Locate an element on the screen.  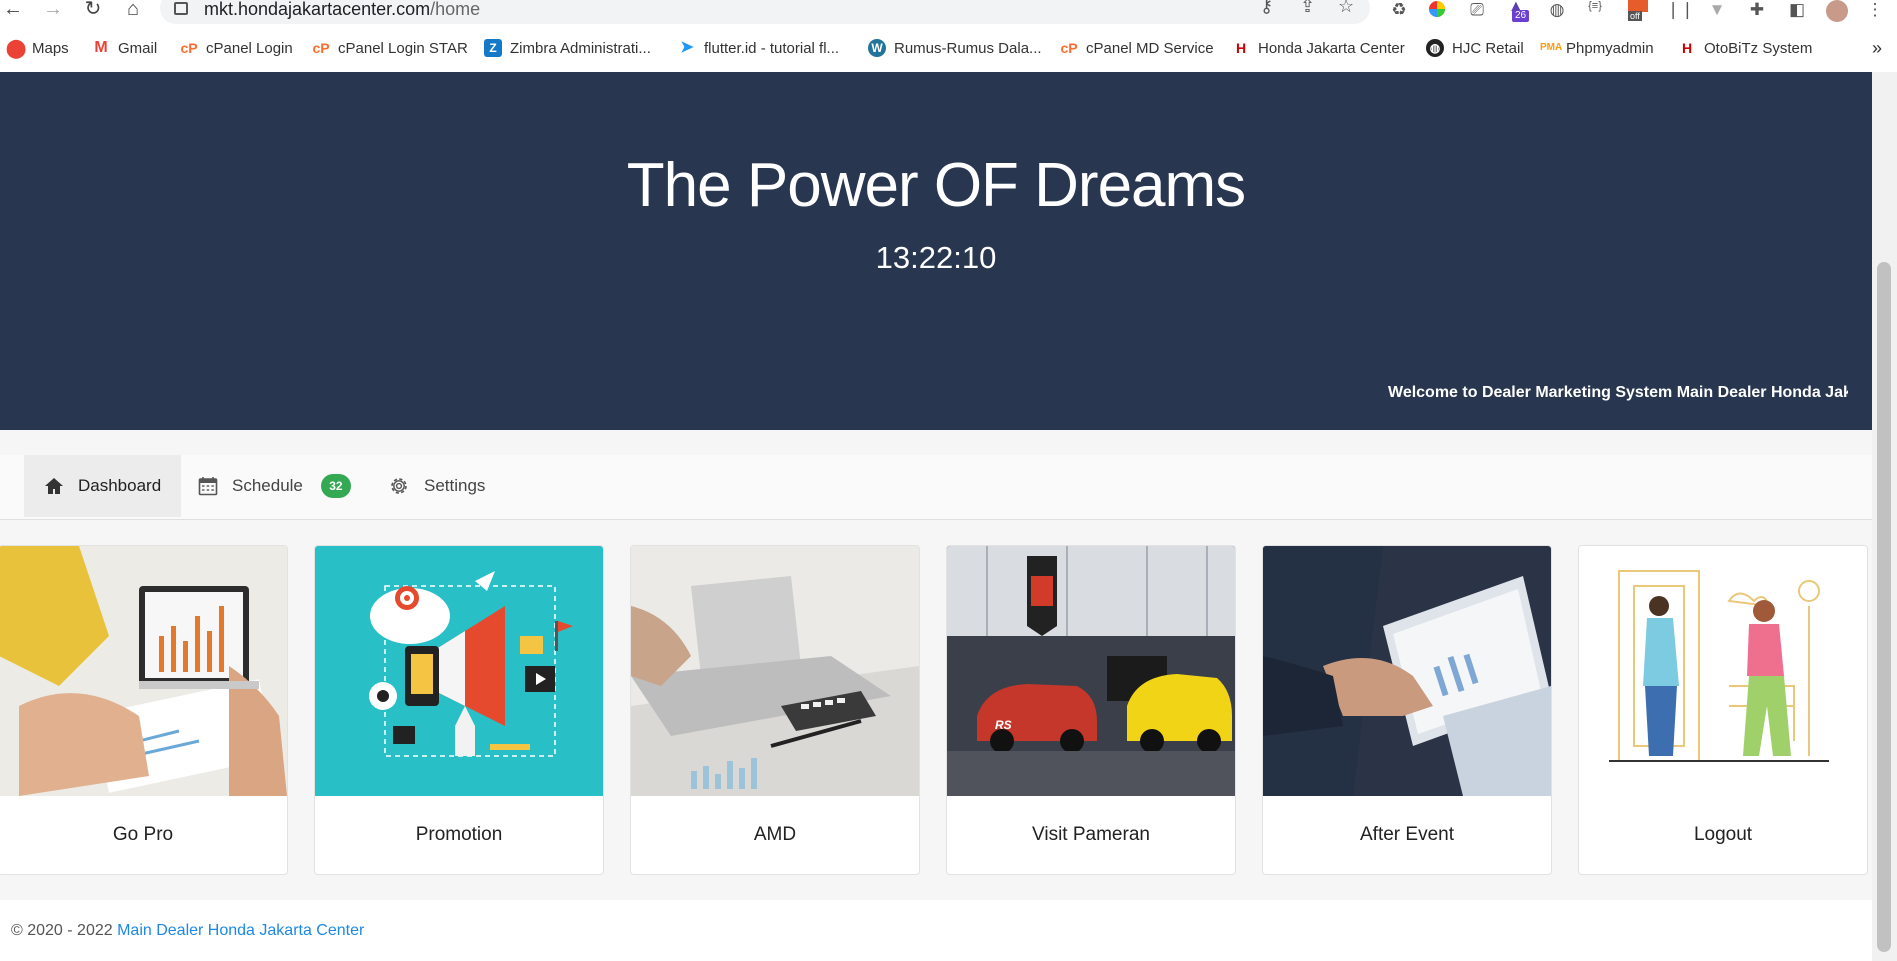
card-after-event: After Event is located at coordinates (1407, 710).